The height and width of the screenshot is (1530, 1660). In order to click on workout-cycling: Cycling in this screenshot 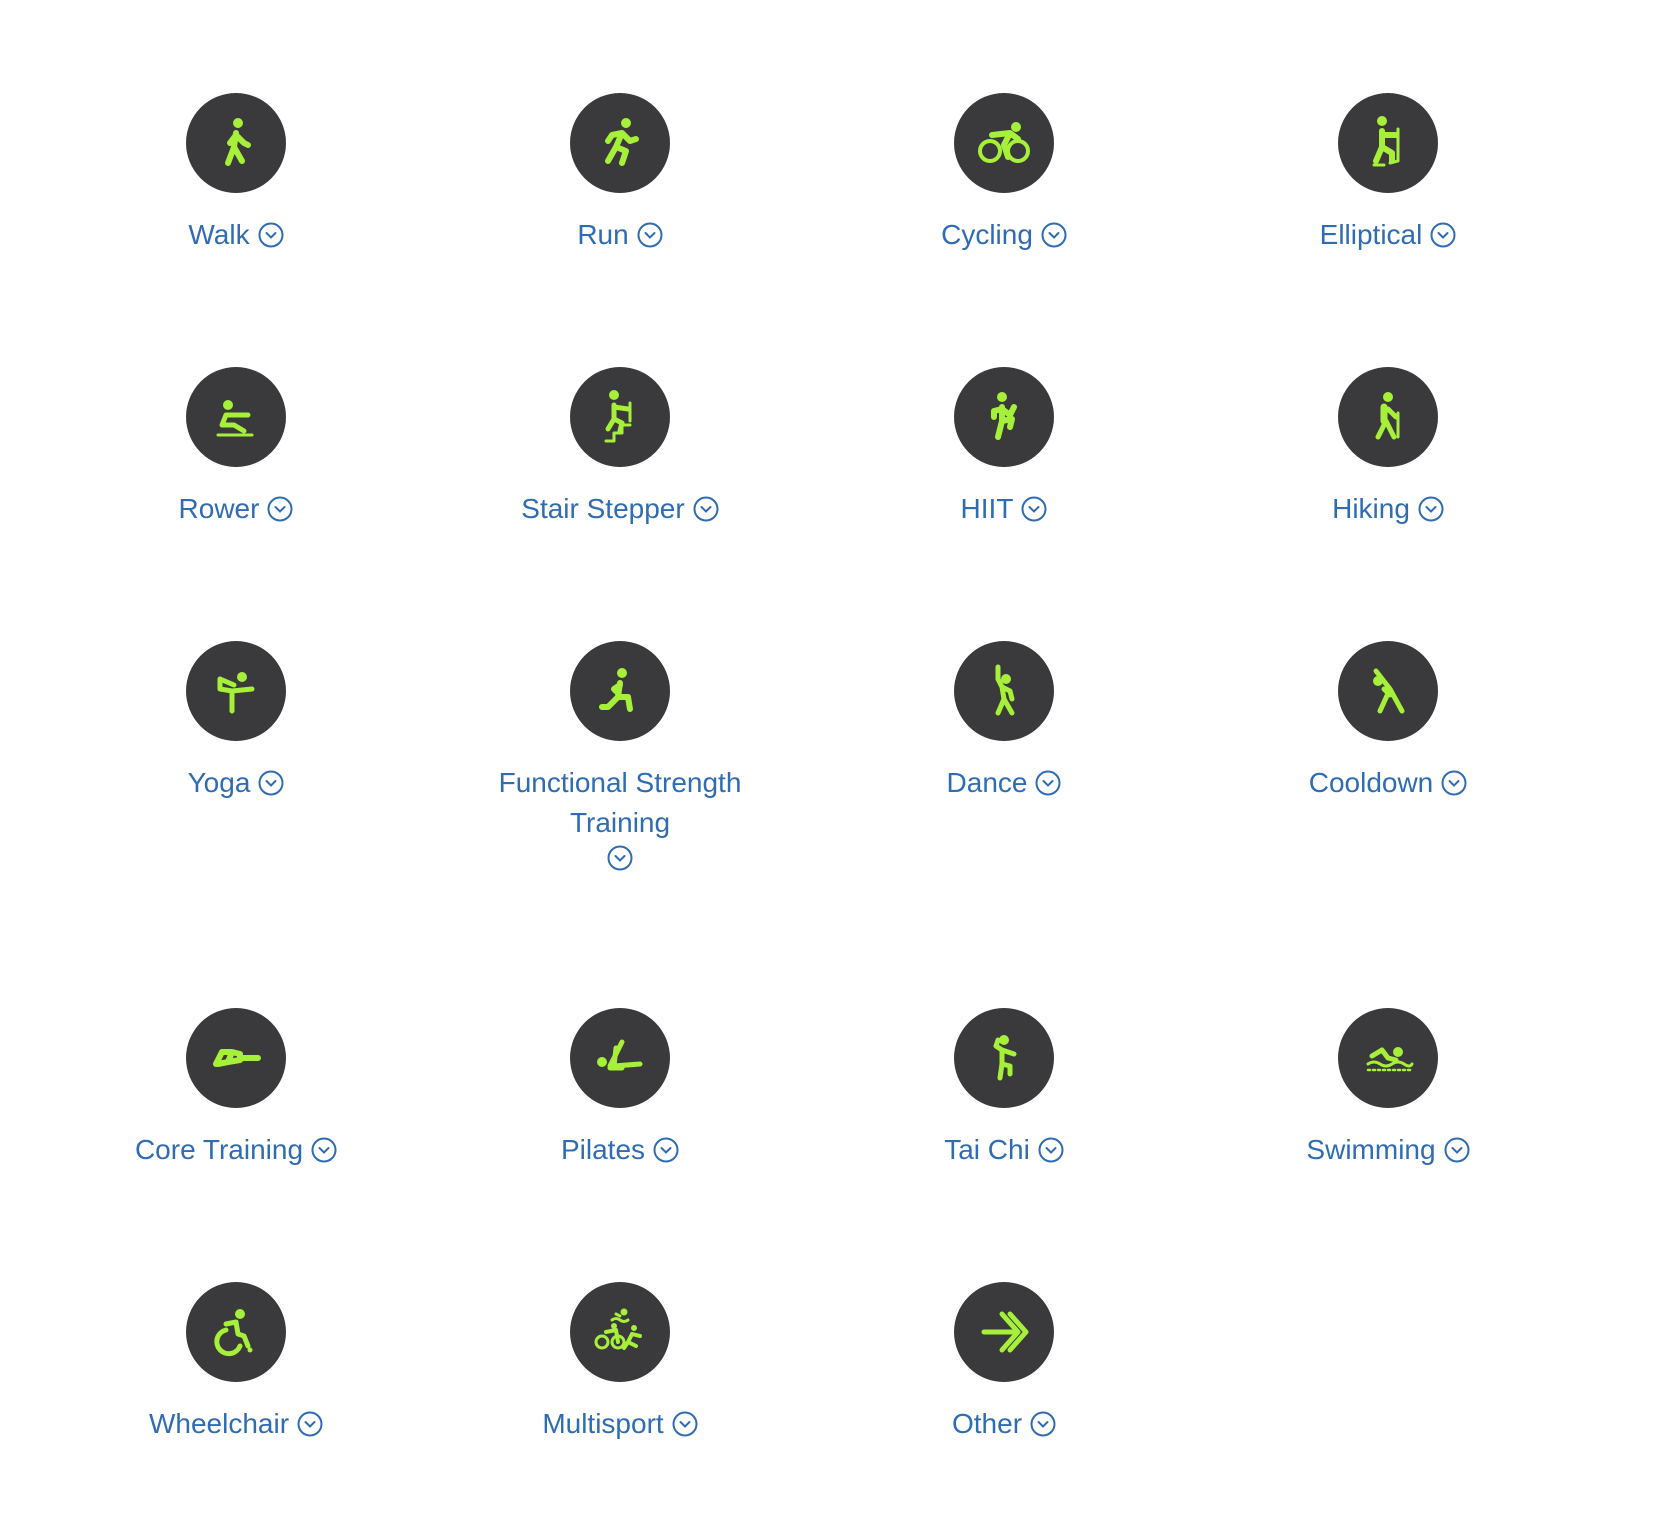, I will do `click(1004, 174)`.